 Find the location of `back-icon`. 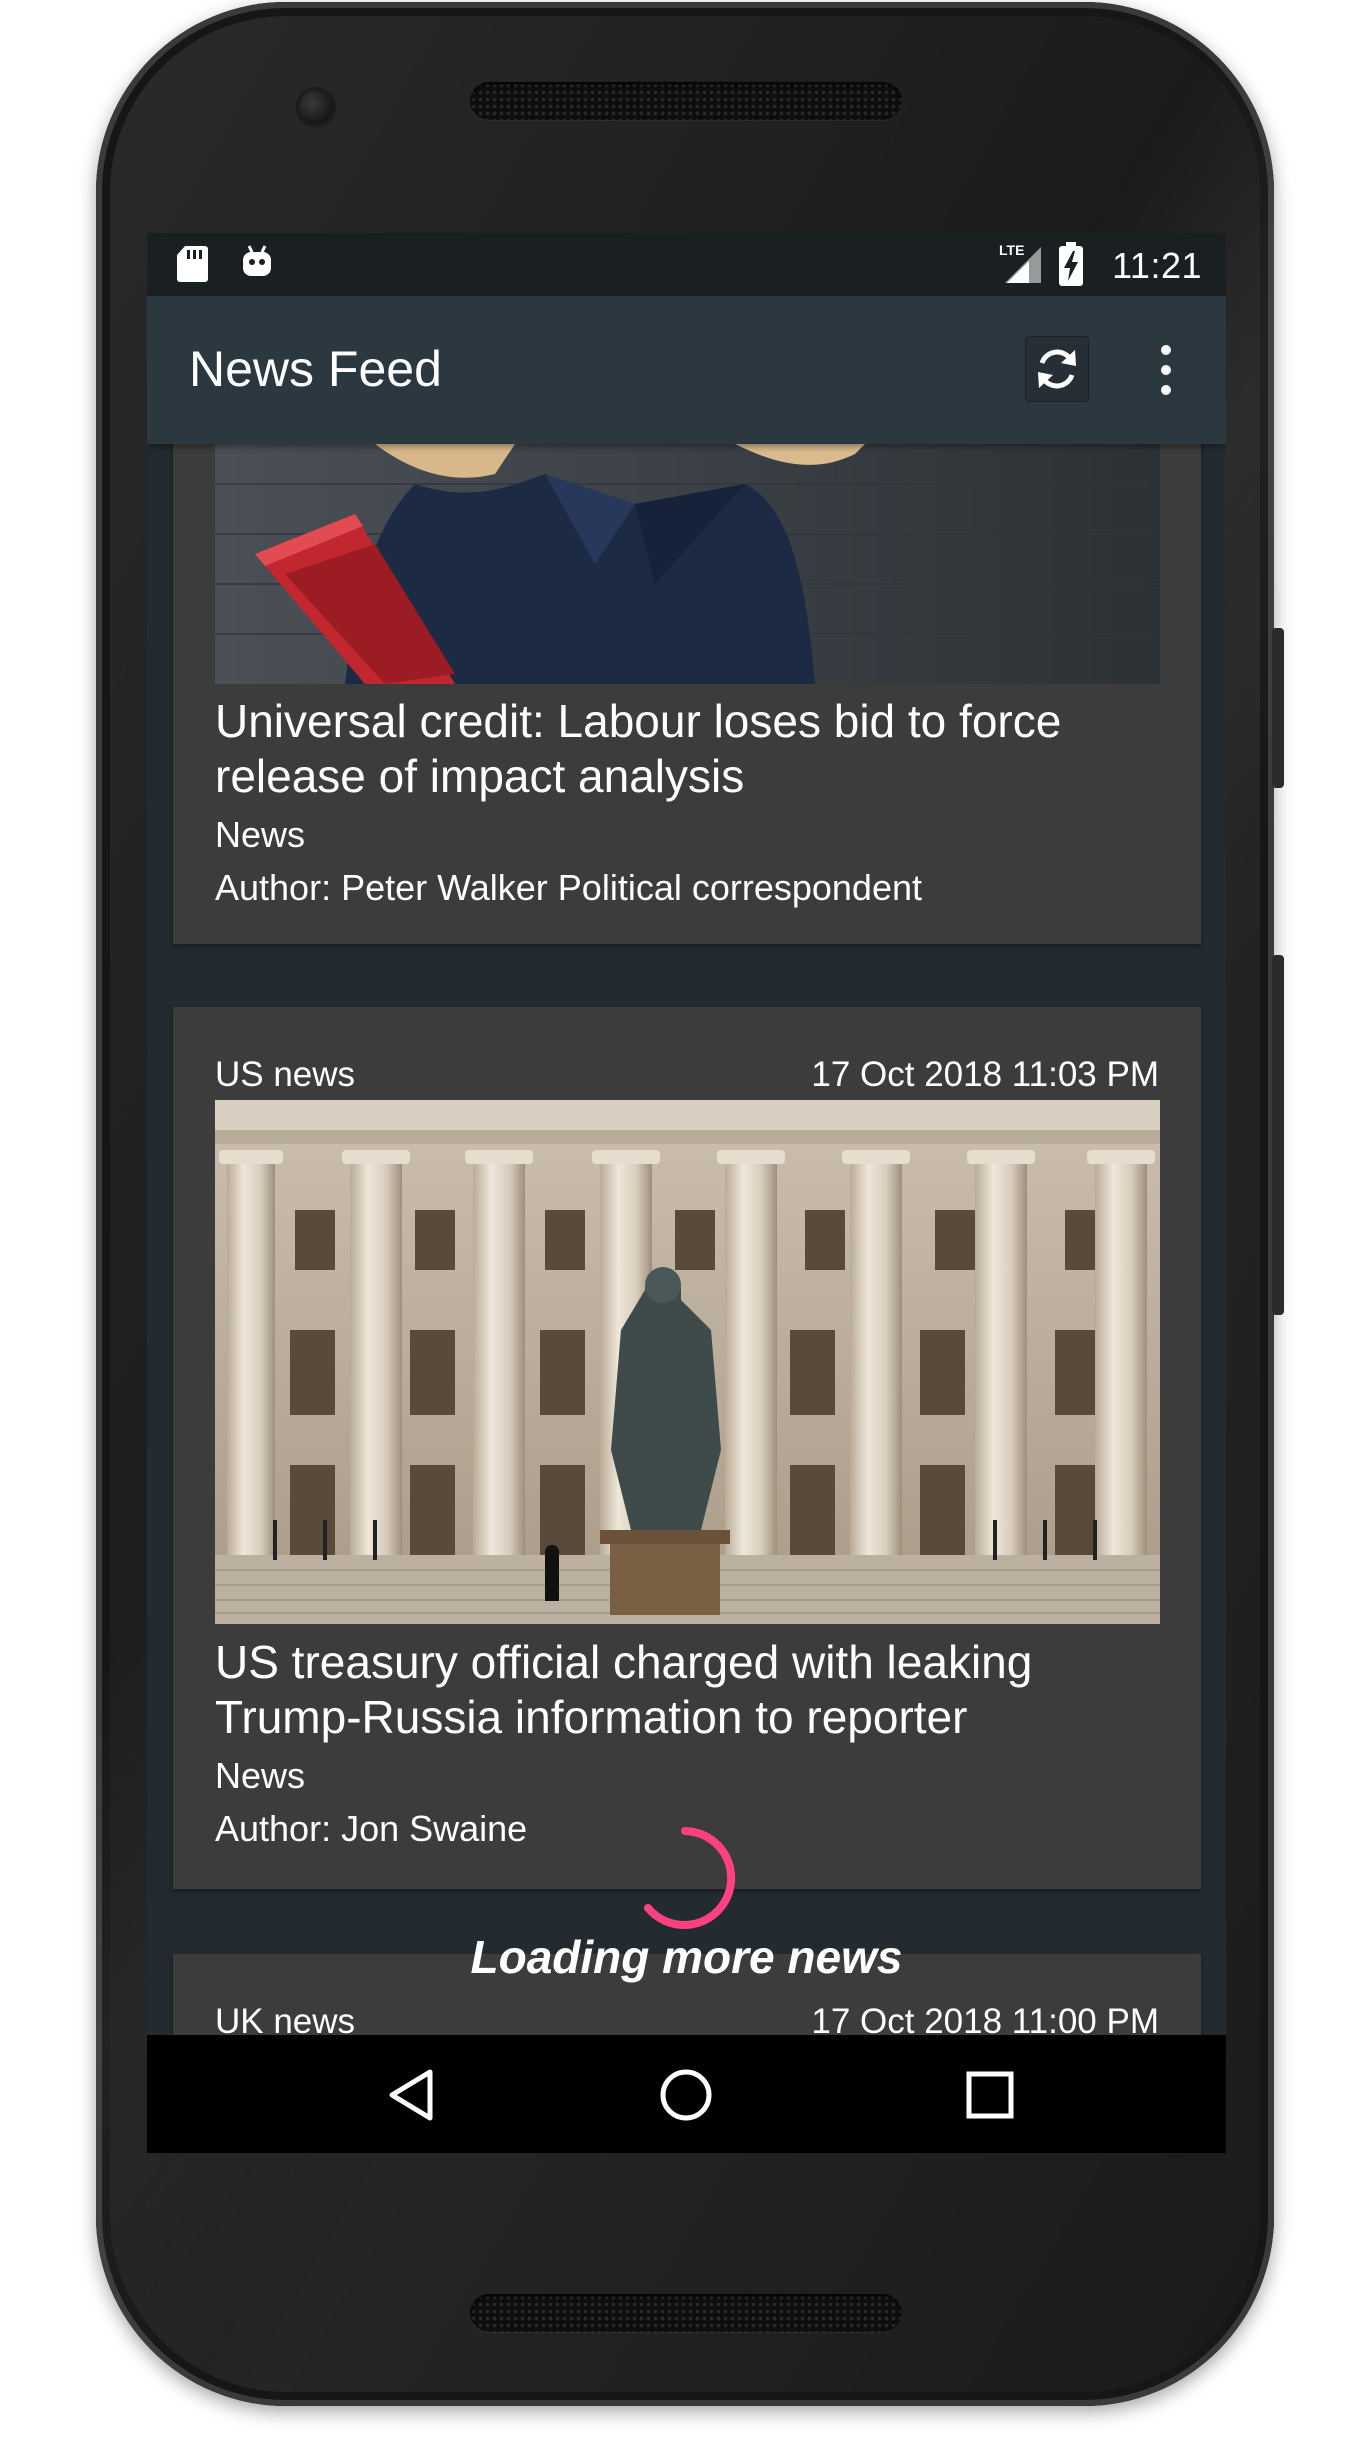

back-icon is located at coordinates (415, 2095).